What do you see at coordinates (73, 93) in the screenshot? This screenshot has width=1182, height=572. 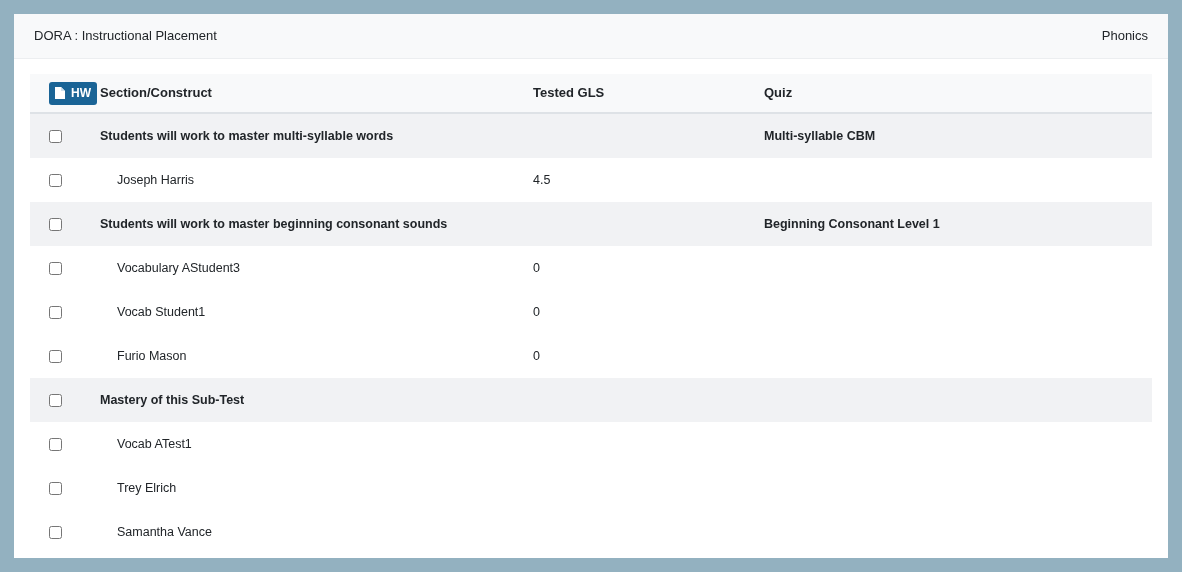 I see `homework-button: HW` at bounding box center [73, 93].